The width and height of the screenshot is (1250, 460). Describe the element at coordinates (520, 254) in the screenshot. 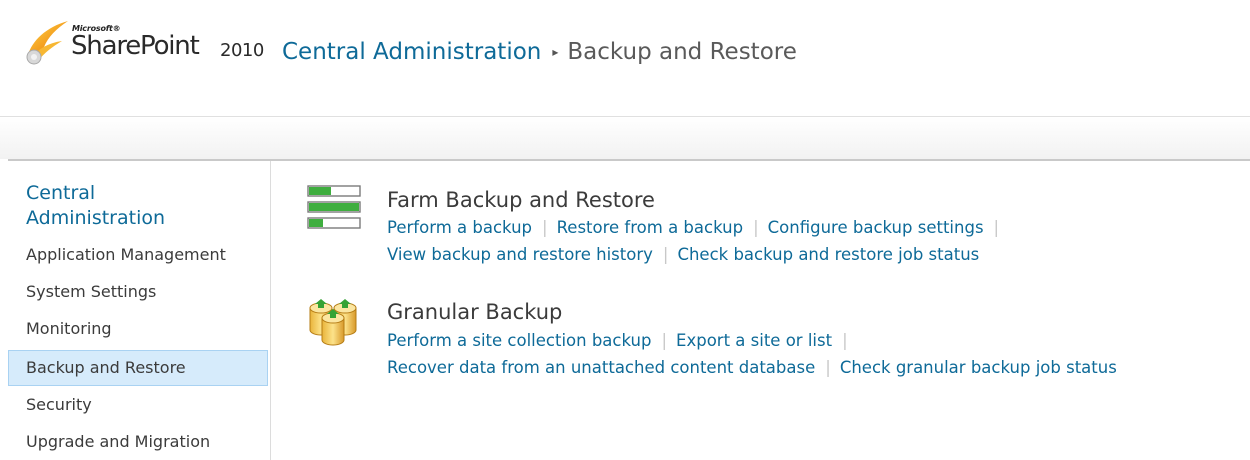

I see `view-backup-history-link: View backup and restore history` at that location.